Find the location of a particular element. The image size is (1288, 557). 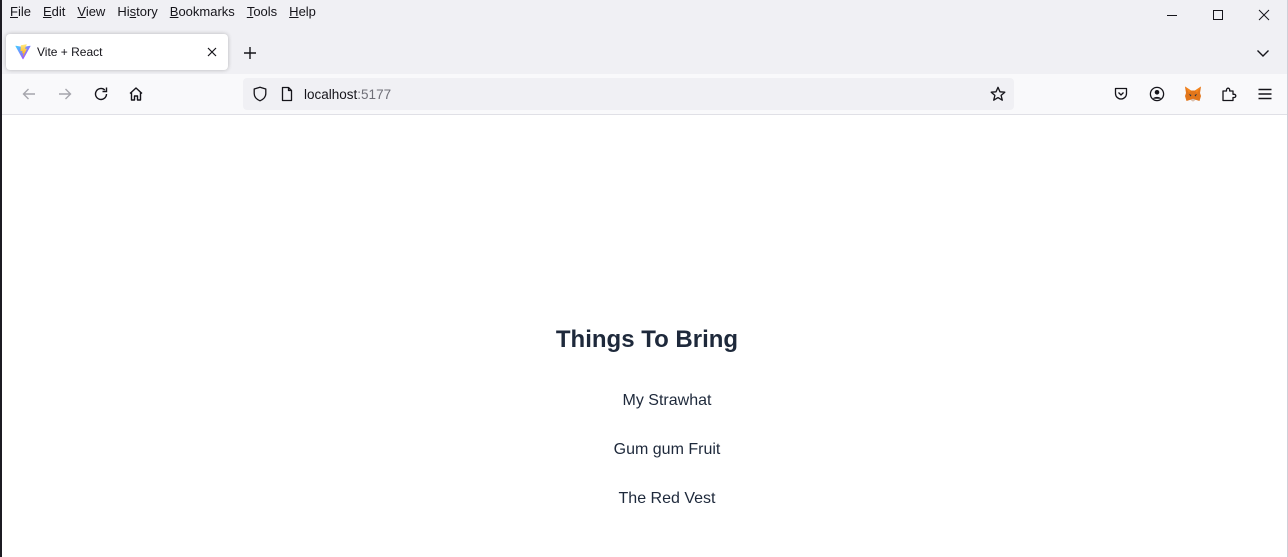

vite-logo-icon is located at coordinates (23, 52).